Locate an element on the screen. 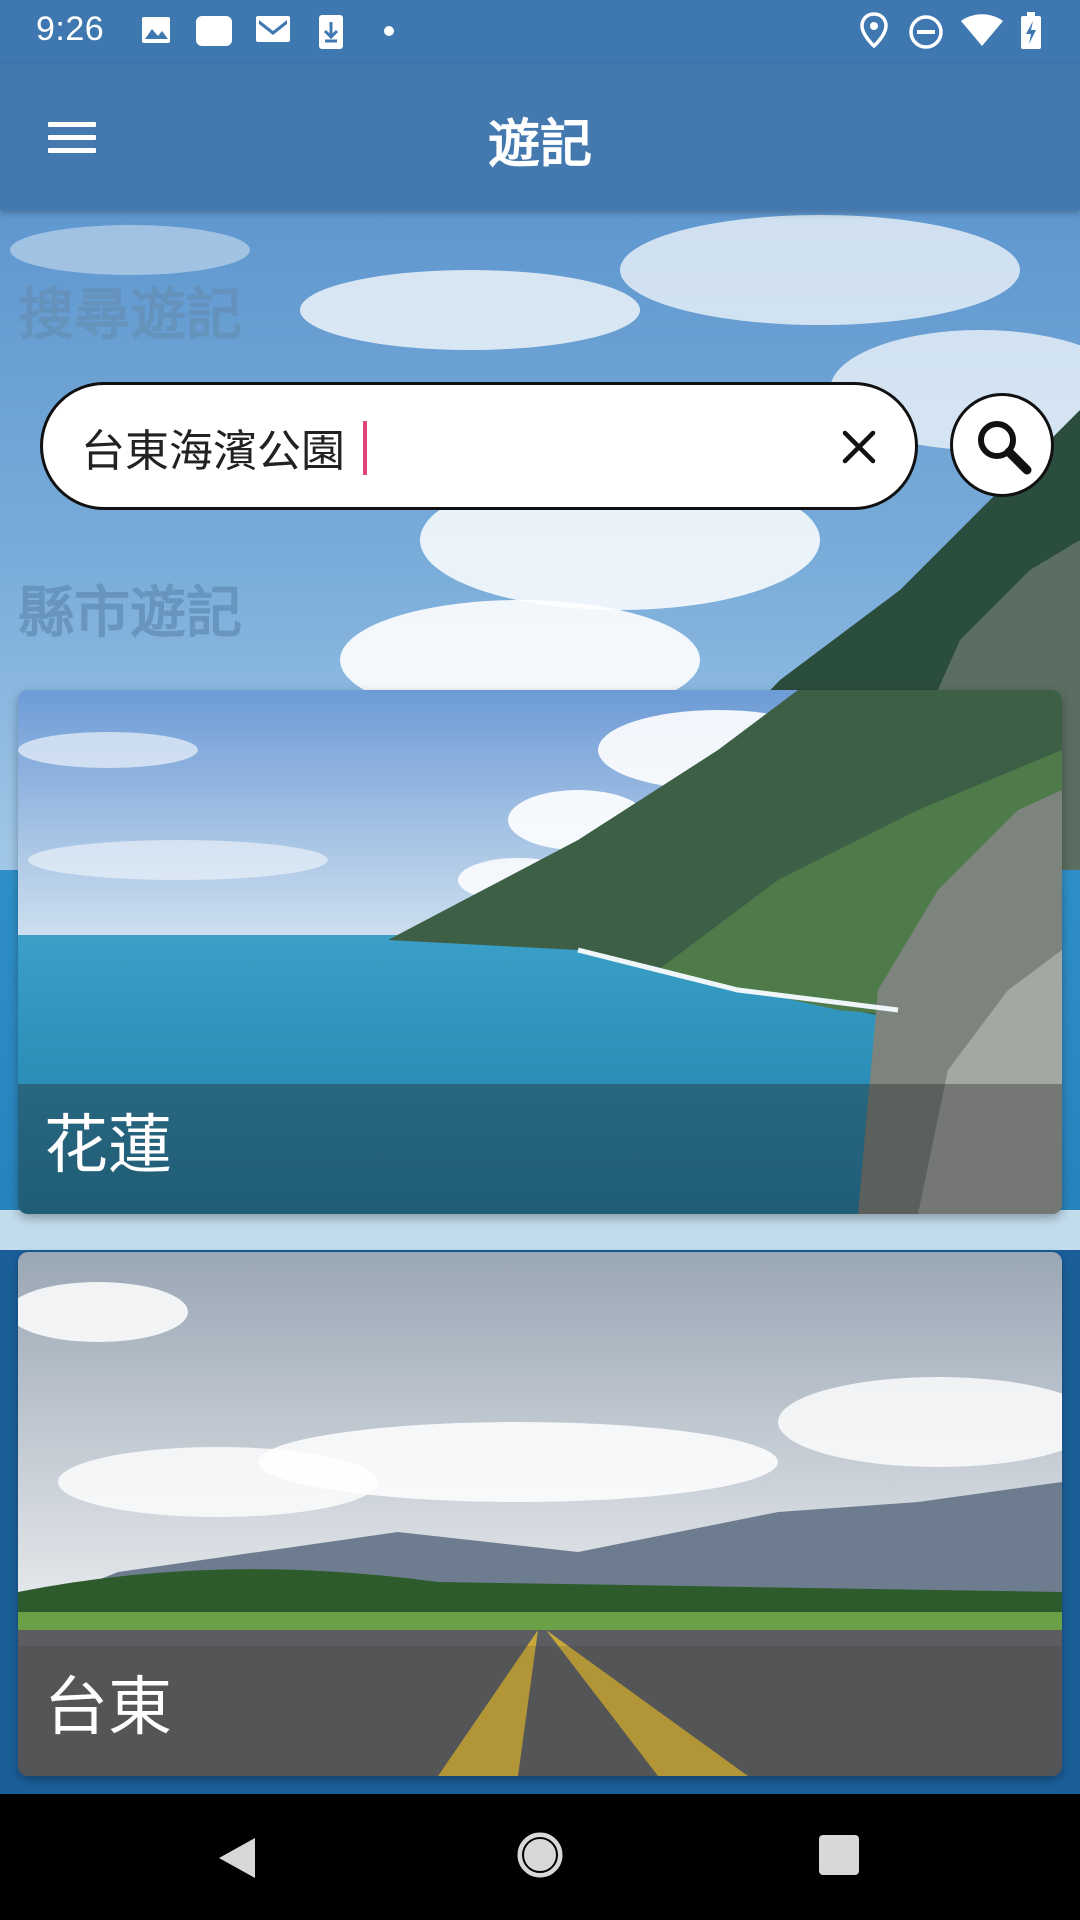 Image resolution: width=1080 pixels, height=1920 pixels. image-icon is located at coordinates (156, 30).